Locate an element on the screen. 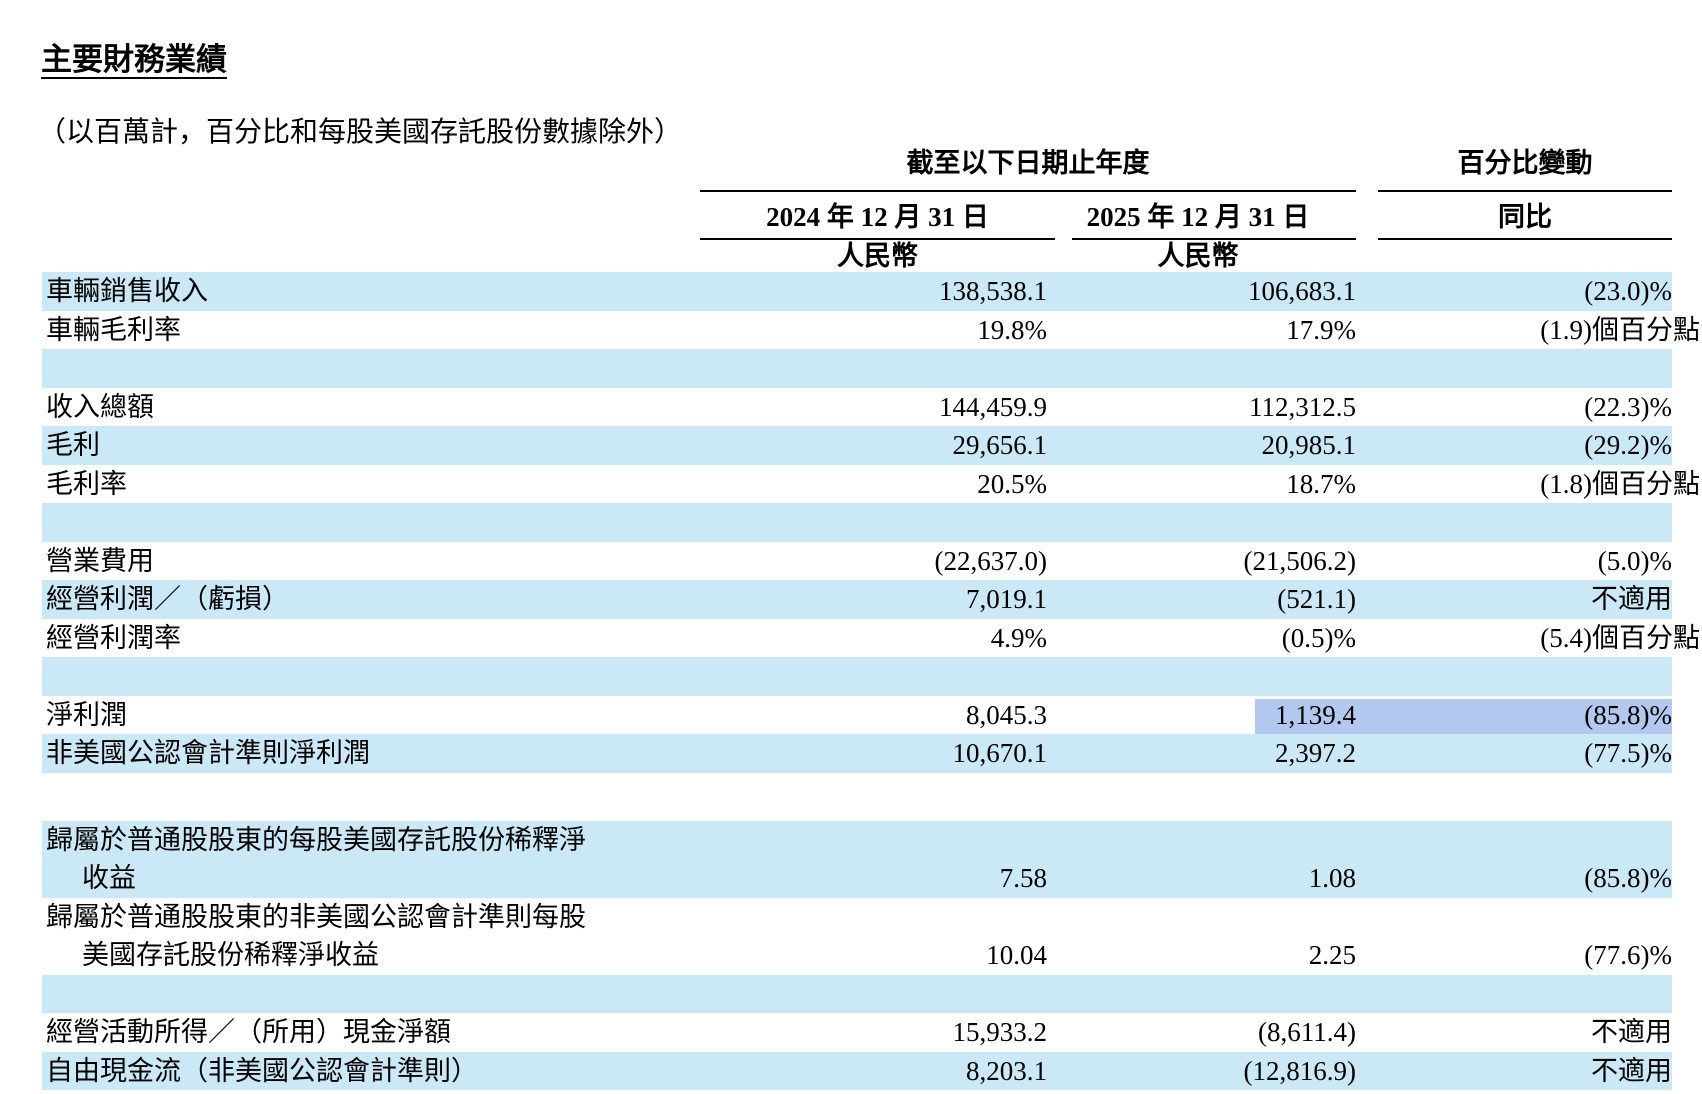  value-2025: 106,683.1 is located at coordinates (1302, 291).